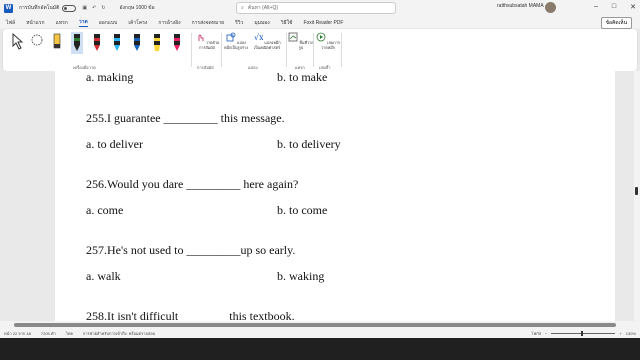 The width and height of the screenshot is (640, 360). I want to click on minimize-icon: –, so click(596, 7).